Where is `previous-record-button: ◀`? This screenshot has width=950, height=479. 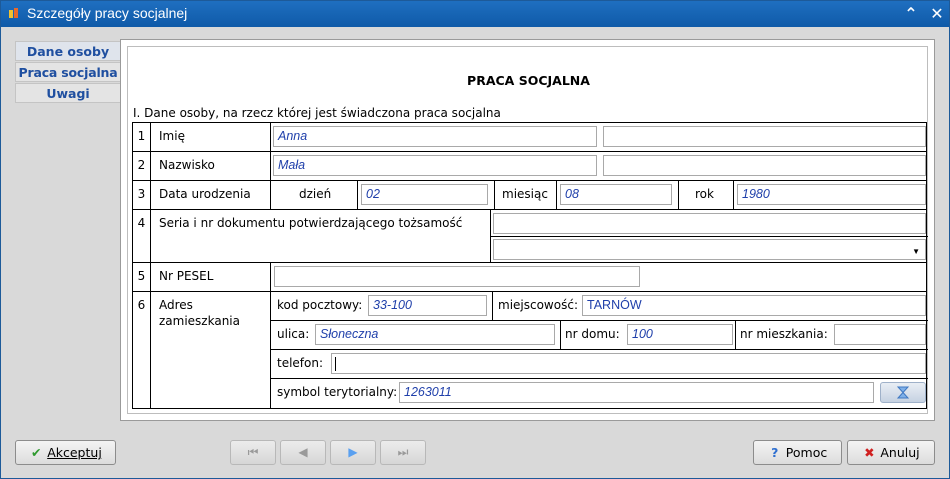
previous-record-button: ◀ is located at coordinates (303, 452).